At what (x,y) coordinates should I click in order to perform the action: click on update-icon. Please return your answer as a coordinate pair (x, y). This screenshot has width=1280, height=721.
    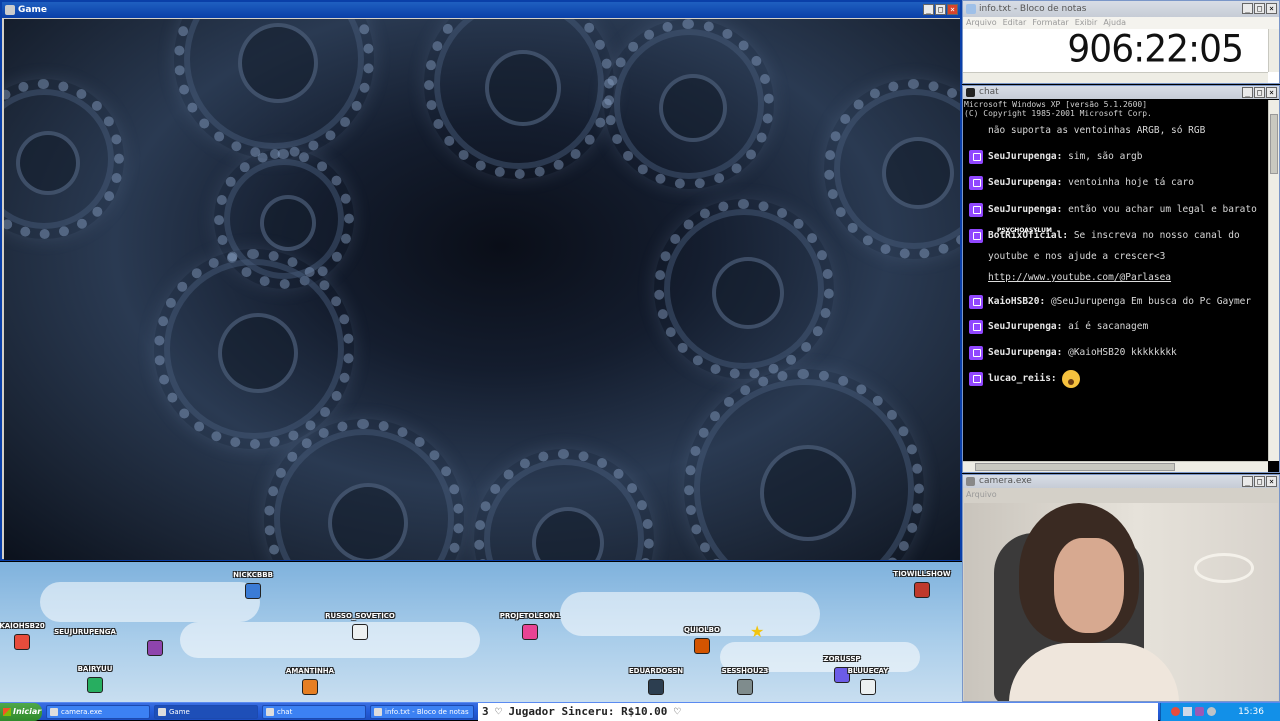
    Looking at the image, I should click on (1211, 711).